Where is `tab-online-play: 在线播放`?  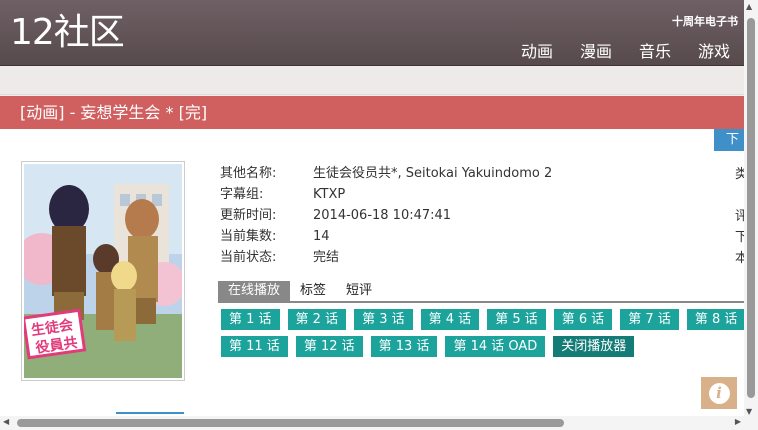 tab-online-play: 在线播放 is located at coordinates (254, 291).